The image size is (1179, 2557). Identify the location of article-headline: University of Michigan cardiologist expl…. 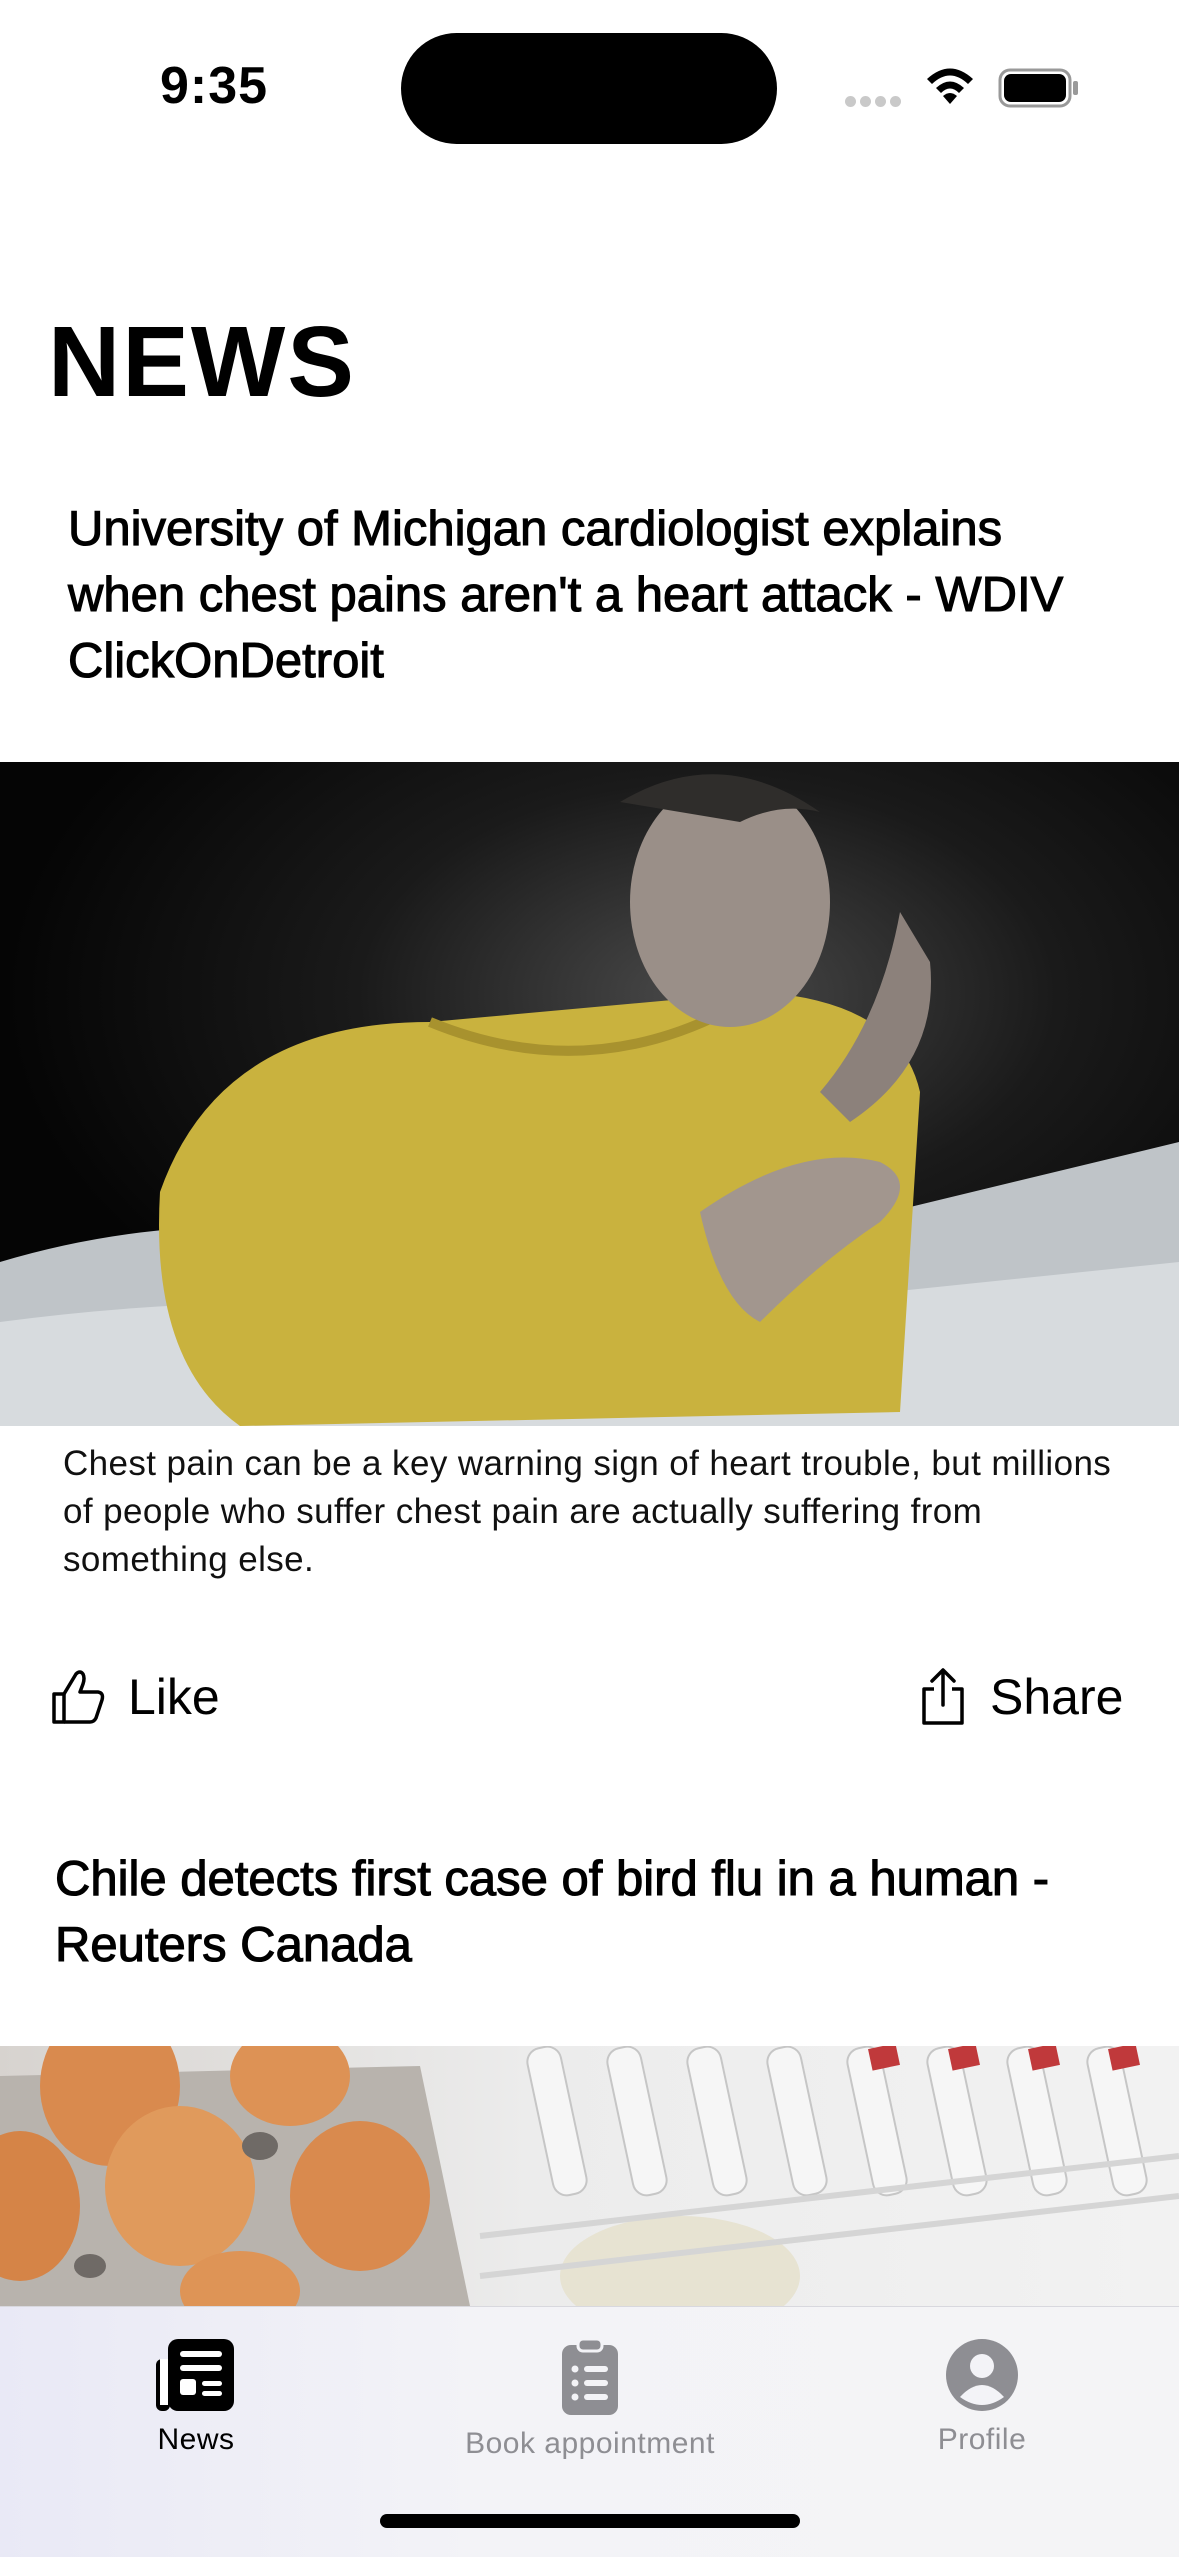
(597, 595).